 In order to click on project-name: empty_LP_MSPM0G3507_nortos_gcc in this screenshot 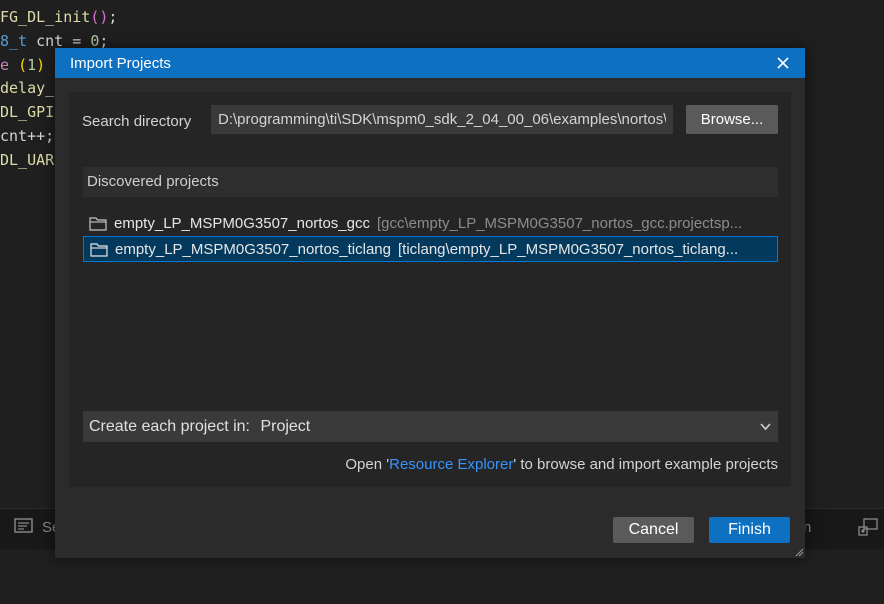, I will do `click(242, 223)`.